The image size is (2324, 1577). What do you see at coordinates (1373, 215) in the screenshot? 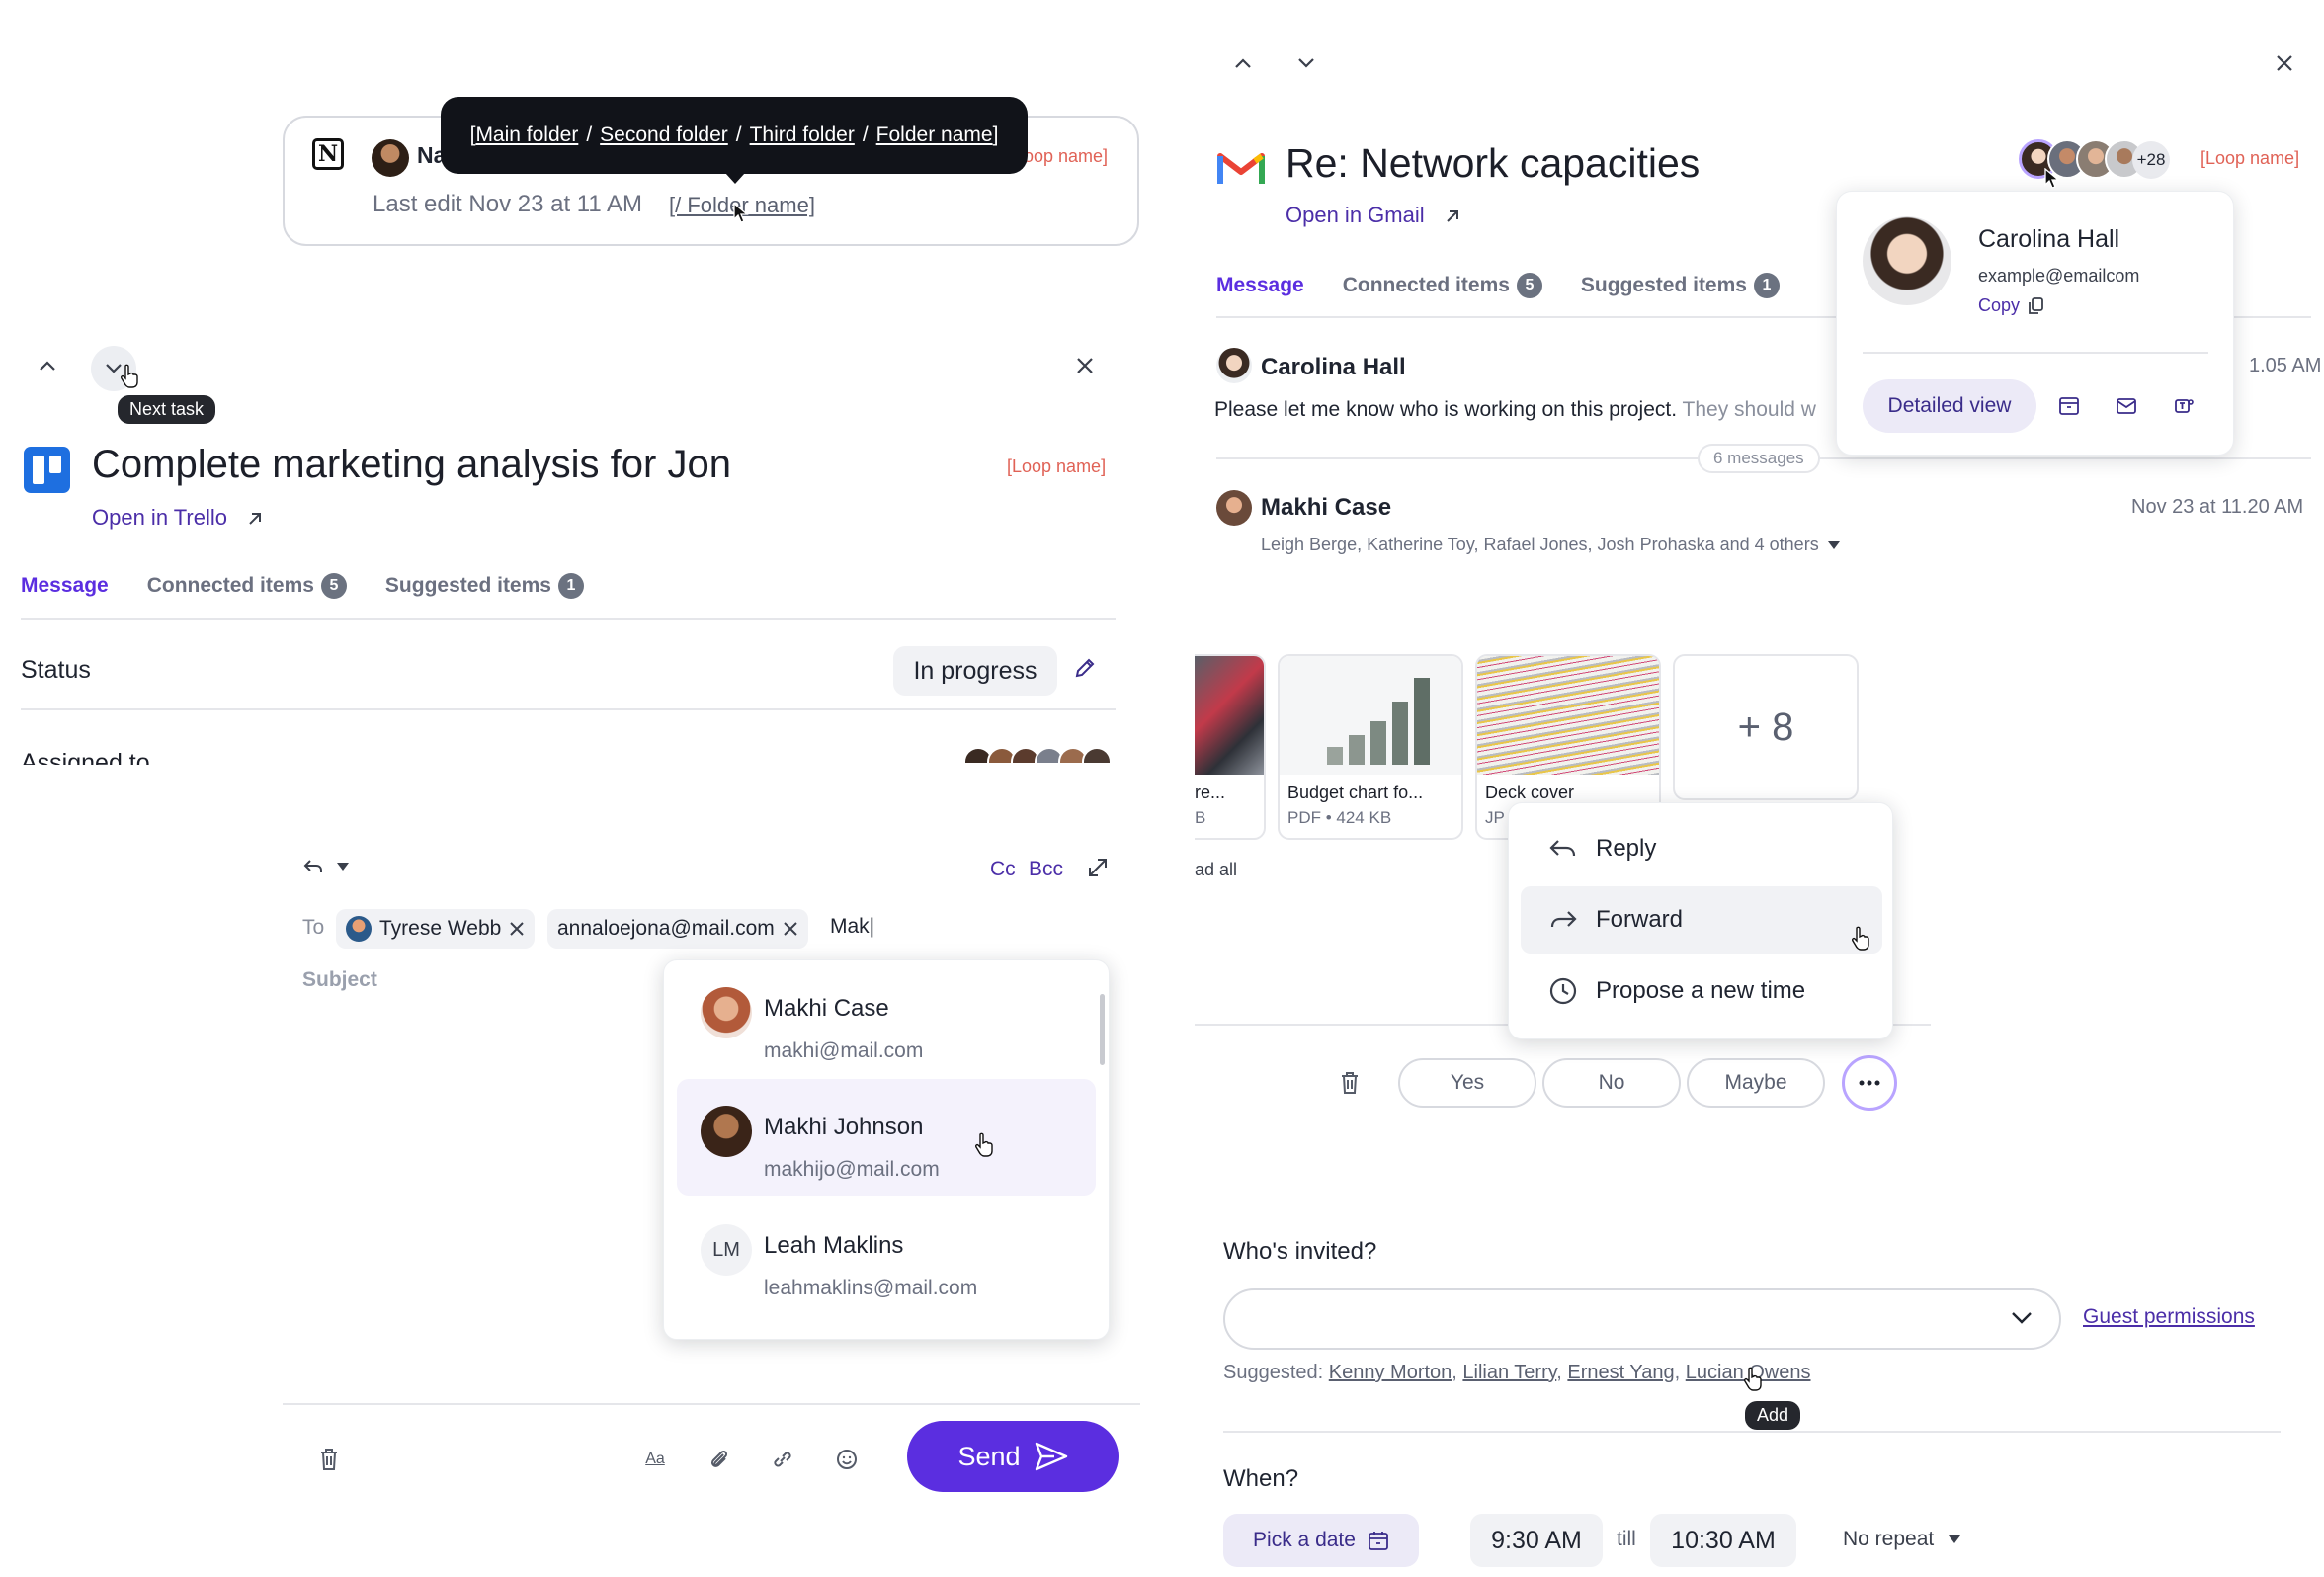
I see `open-in-gmail-link: Open in Gmail` at bounding box center [1373, 215].